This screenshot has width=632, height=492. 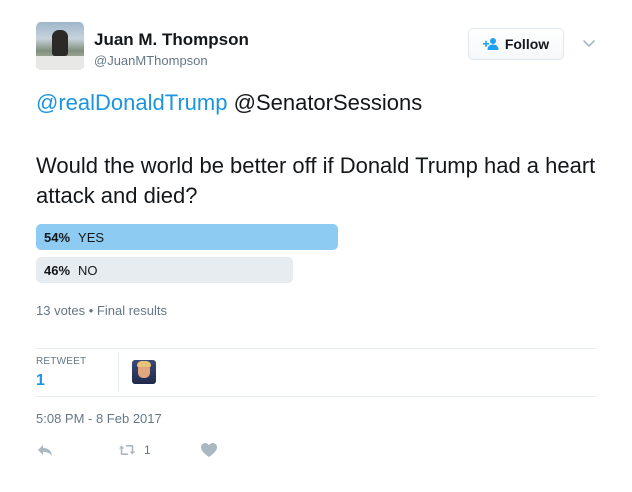 I want to click on follow-button: Follow, so click(x=516, y=44).